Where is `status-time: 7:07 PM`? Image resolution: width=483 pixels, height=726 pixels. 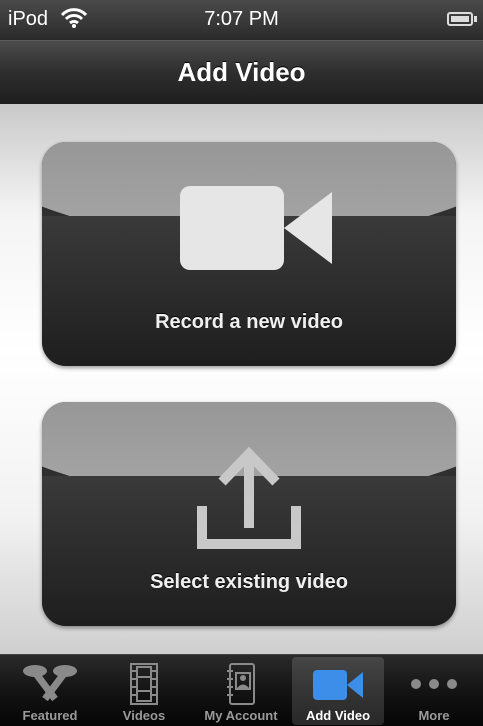
status-time: 7:07 PM is located at coordinates (241, 19).